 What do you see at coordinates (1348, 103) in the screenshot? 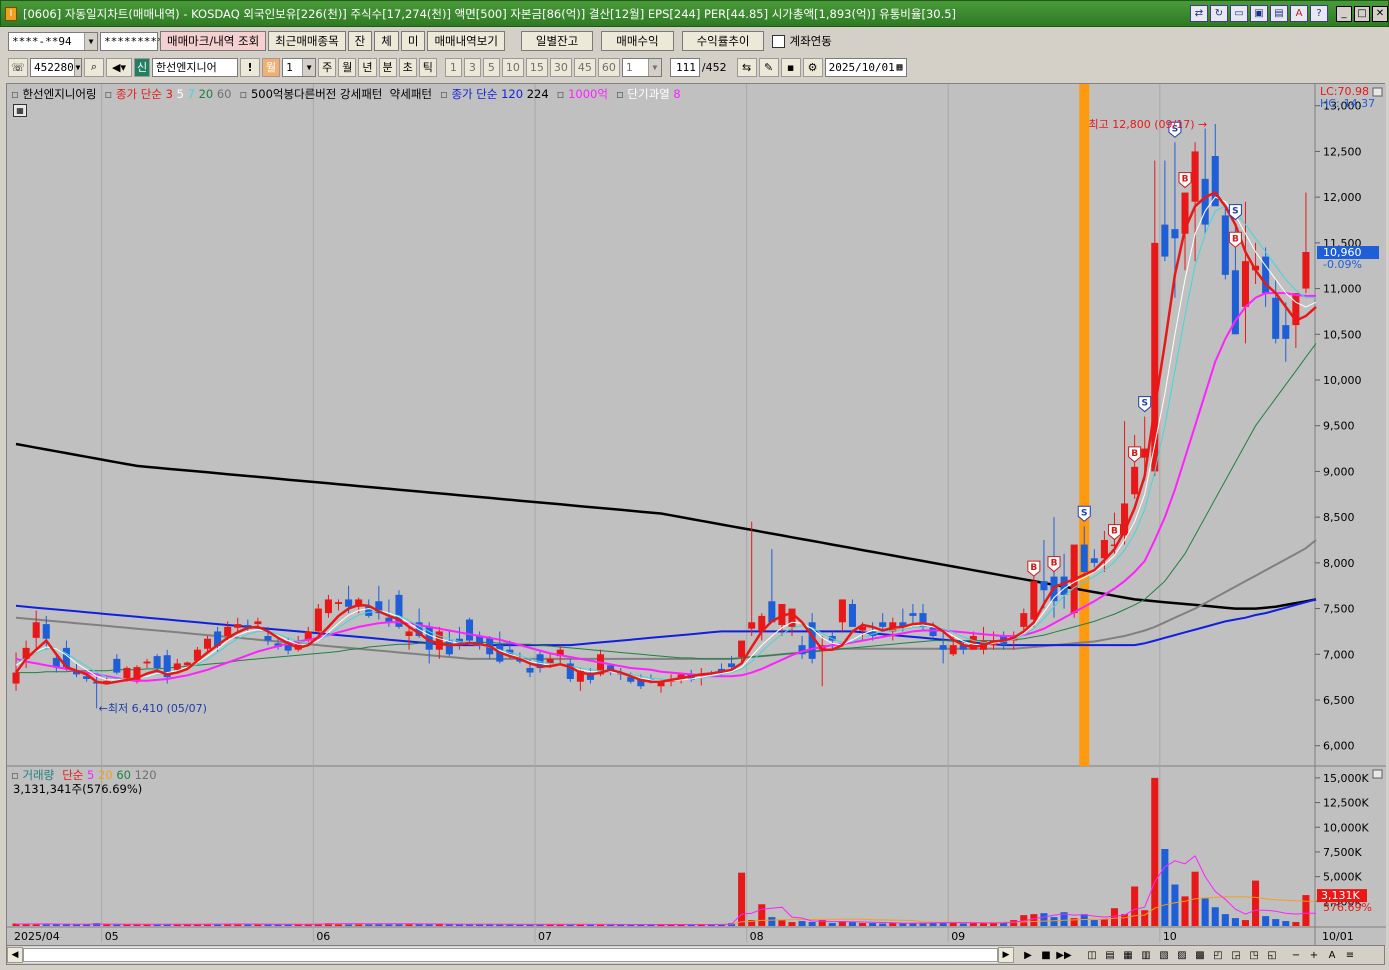
I see `hc-value: HC:-14.37` at bounding box center [1348, 103].